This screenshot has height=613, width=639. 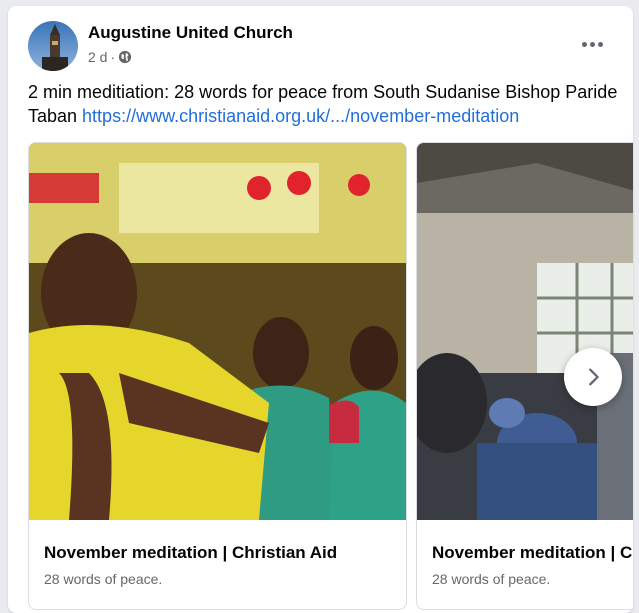 I want to click on globe-icon, so click(x=125, y=57).